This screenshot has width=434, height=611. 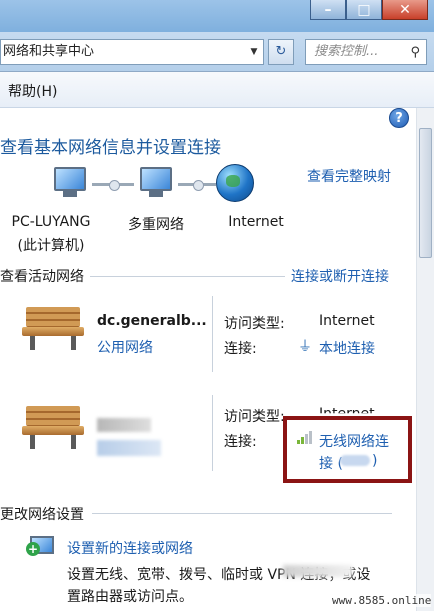 I want to click on setup-connection-icon: +, so click(x=42, y=548).